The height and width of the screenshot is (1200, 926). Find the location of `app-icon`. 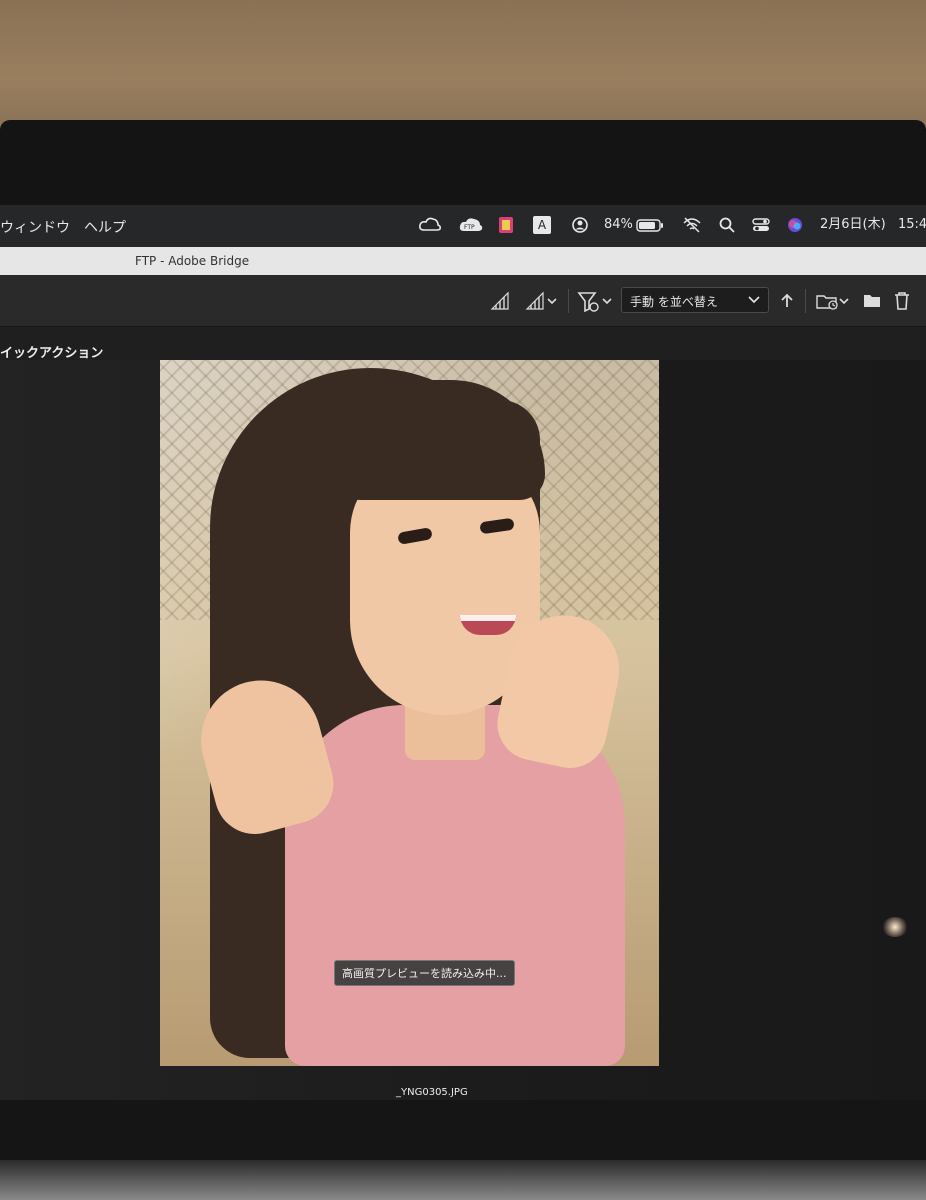

app-icon is located at coordinates (506, 225).